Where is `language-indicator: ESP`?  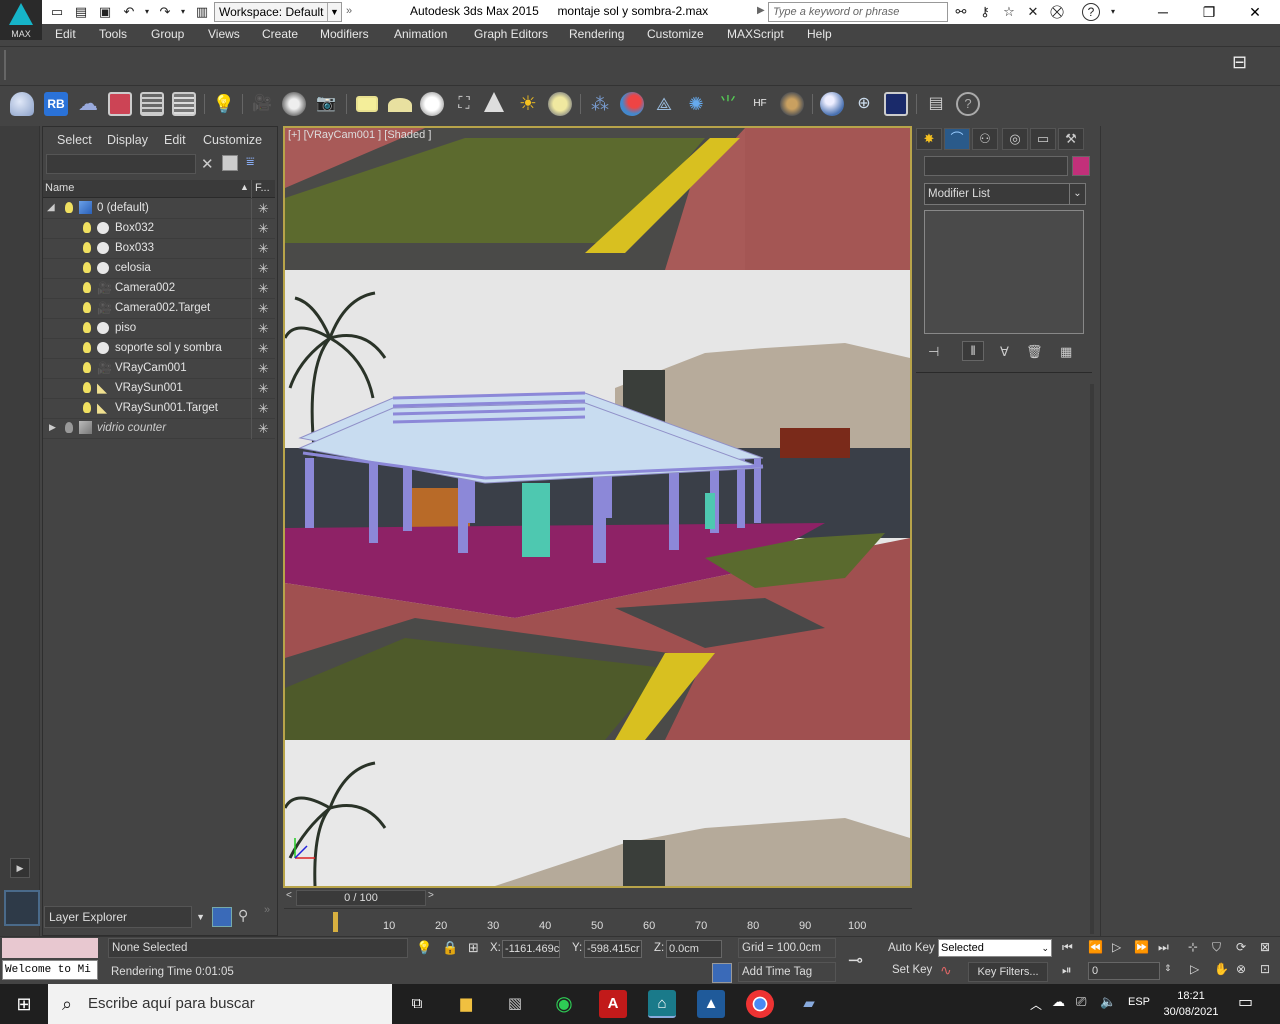
language-indicator: ESP is located at coordinates (1139, 1002).